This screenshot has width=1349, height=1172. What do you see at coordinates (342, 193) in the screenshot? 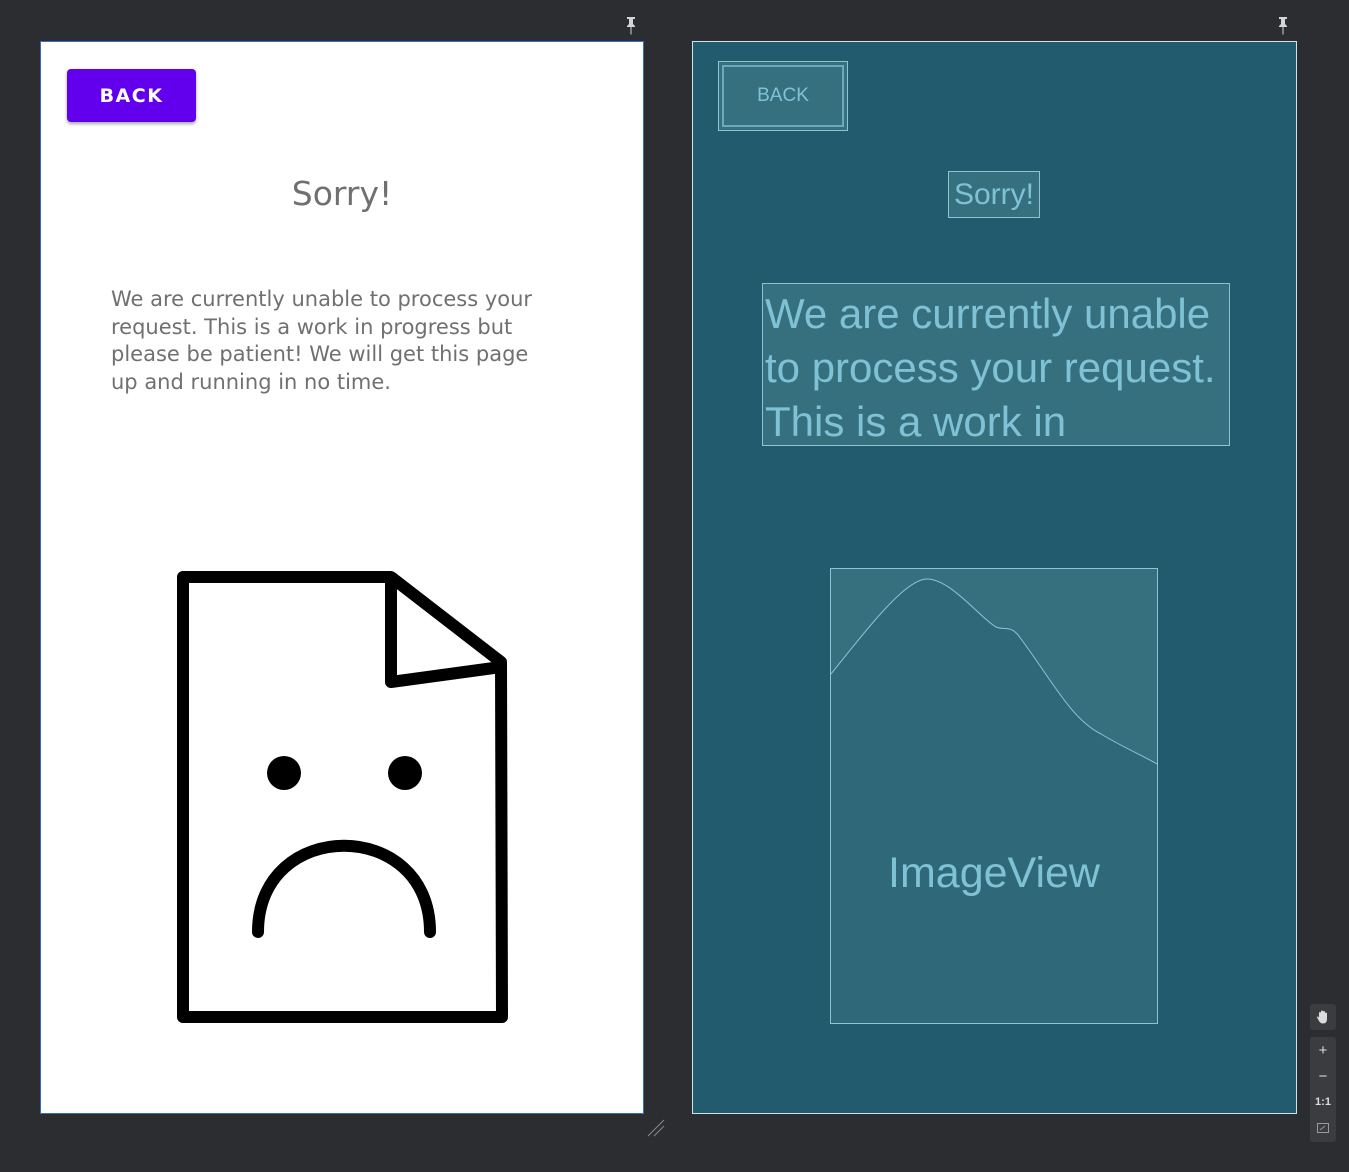
I see `page-title: Sorry!` at bounding box center [342, 193].